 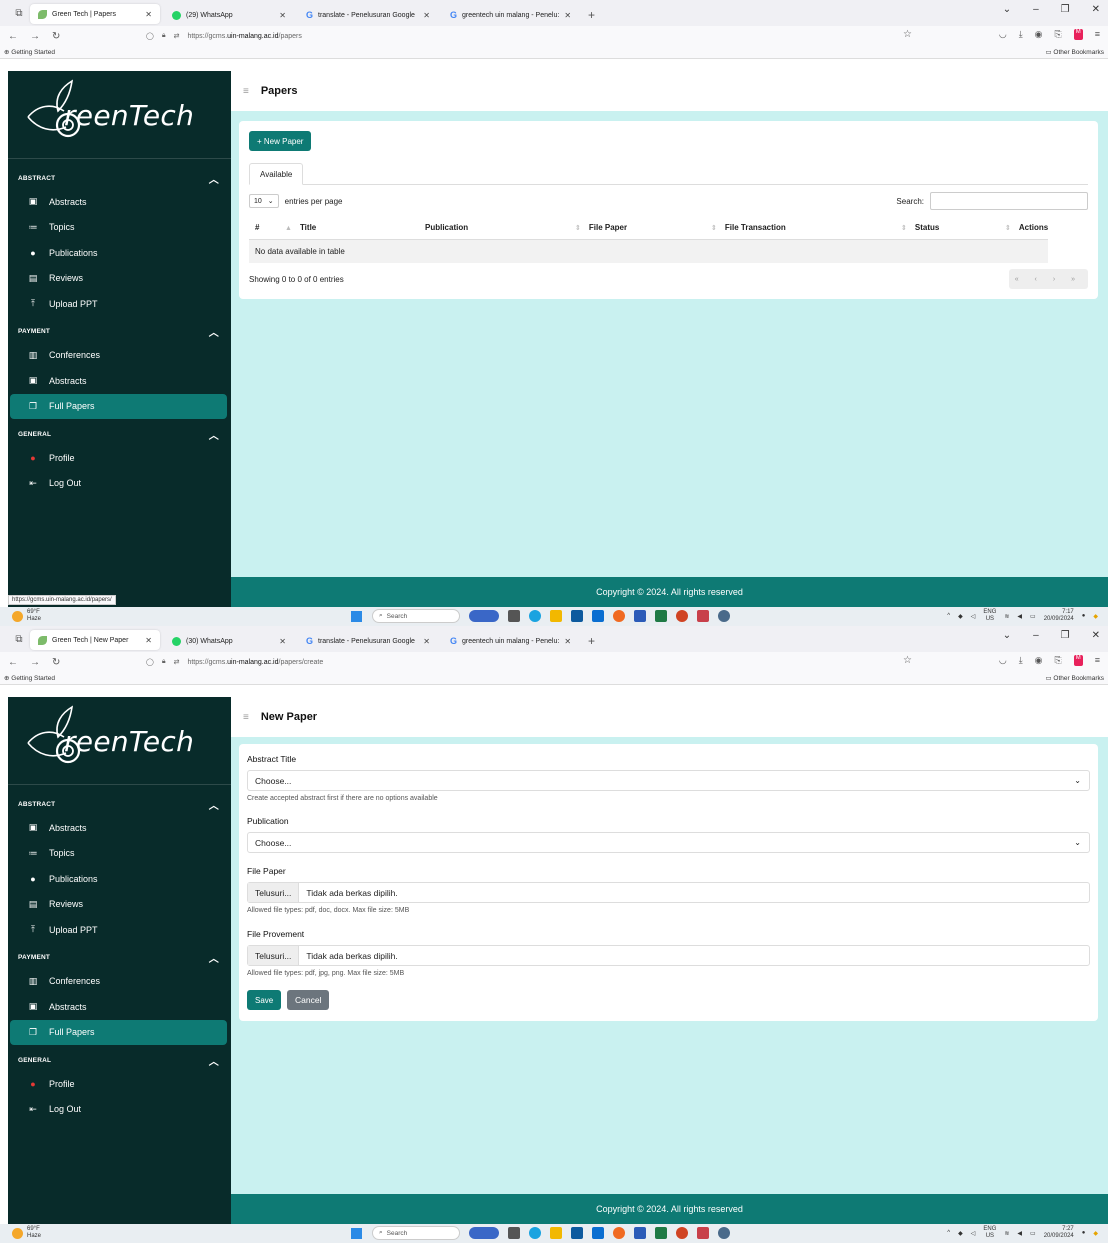 I want to click on save-button: Save, so click(x=264, y=1000).